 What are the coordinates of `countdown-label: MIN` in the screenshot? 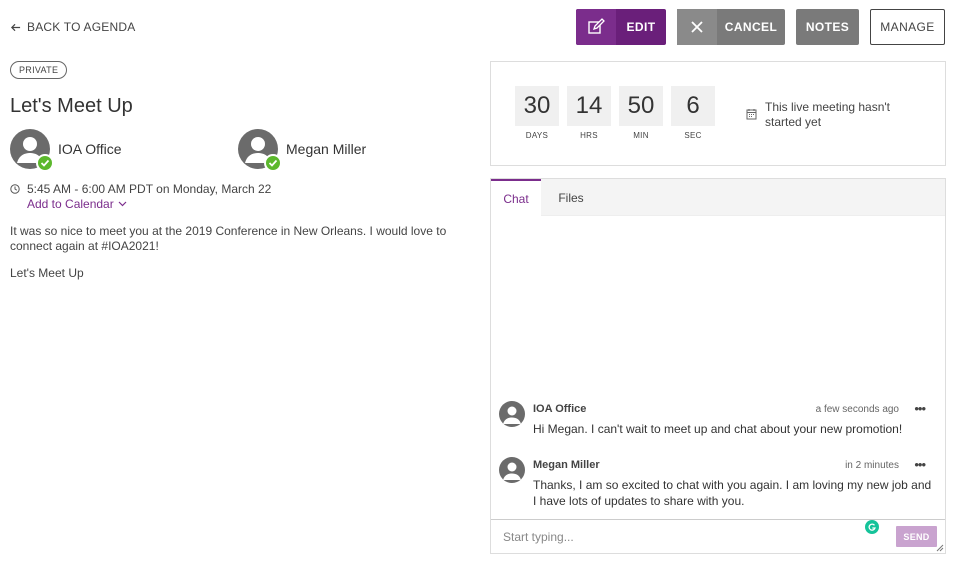 It's located at (641, 135).